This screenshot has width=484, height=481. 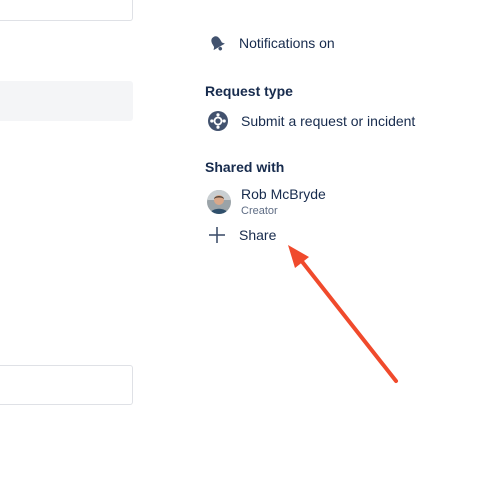 I want to click on annotation-arrow, so click(x=343, y=314).